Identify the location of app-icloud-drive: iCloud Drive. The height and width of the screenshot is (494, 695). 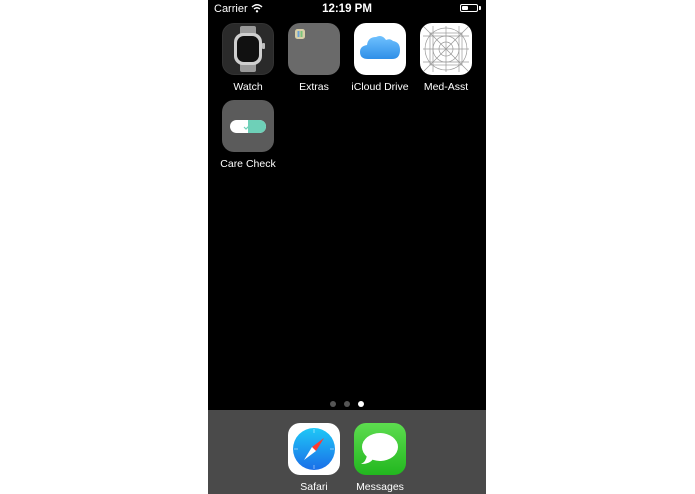
(380, 58).